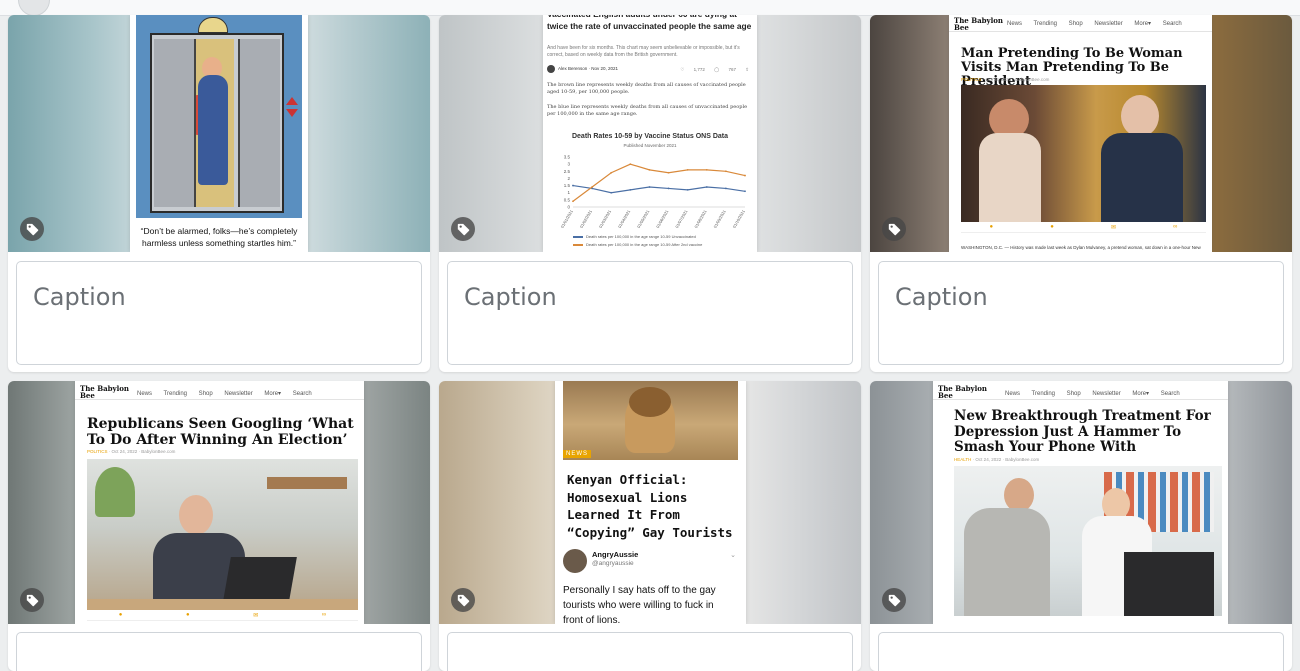 This screenshot has height=671, width=1300. Describe the element at coordinates (659, 182) in the screenshot. I see `series-line-vax` at that location.